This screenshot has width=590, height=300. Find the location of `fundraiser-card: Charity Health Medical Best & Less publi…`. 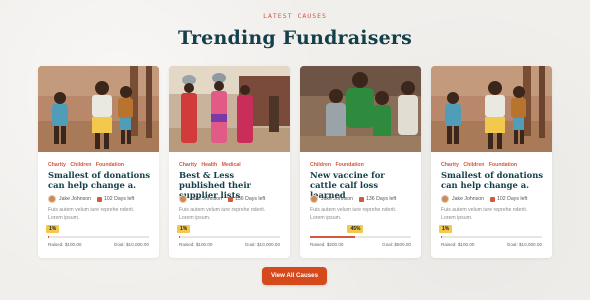

fundraiser-card: Charity Health Medical Best & Less publi… is located at coordinates (229, 162).